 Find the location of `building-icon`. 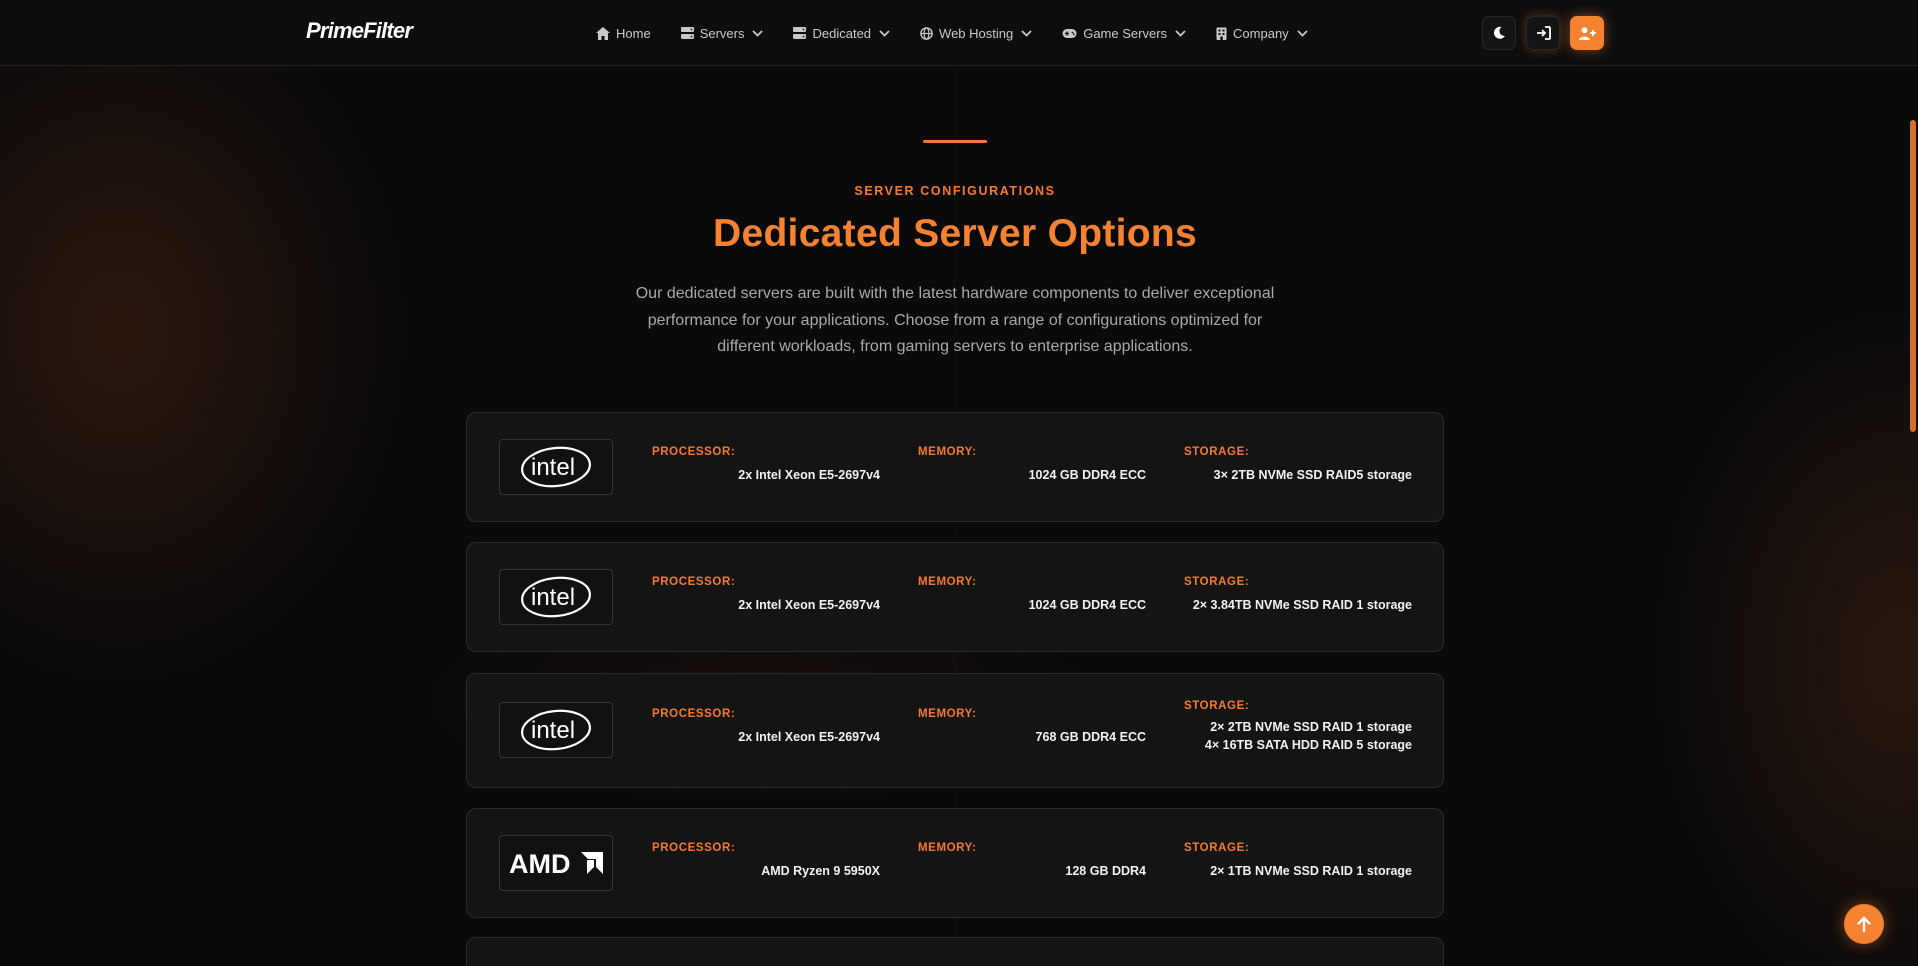

building-icon is located at coordinates (1221, 33).